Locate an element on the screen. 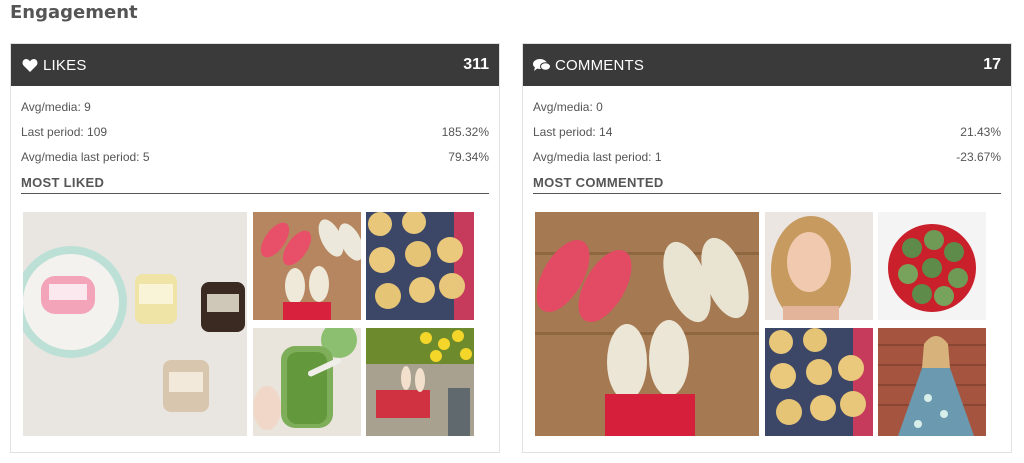 Image resolution: width=1024 pixels, height=463 pixels. likes-title: LIKES is located at coordinates (65, 65).